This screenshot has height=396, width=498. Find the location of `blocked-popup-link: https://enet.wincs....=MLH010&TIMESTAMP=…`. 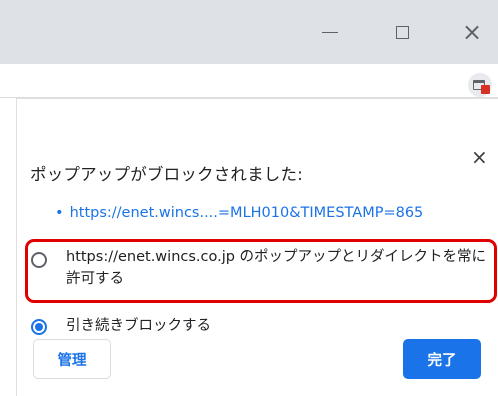

blocked-popup-link: https://enet.wincs....=MLH010&TIMESTAMP=… is located at coordinates (247, 213).